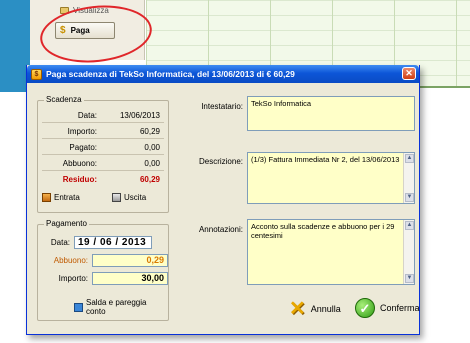 The width and height of the screenshot is (470, 343). What do you see at coordinates (73, 278) in the screenshot?
I see `pagamento-importo-label: Importo:` at bounding box center [73, 278].